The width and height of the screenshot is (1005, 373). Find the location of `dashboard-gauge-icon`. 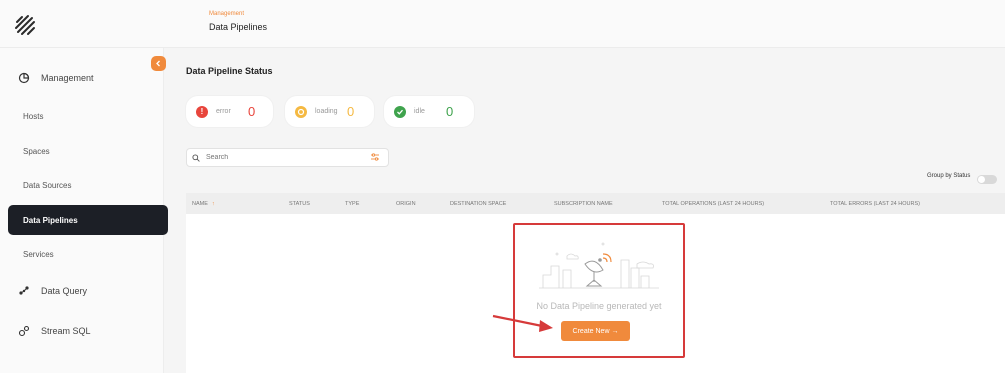

dashboard-gauge-icon is located at coordinates (24, 78).